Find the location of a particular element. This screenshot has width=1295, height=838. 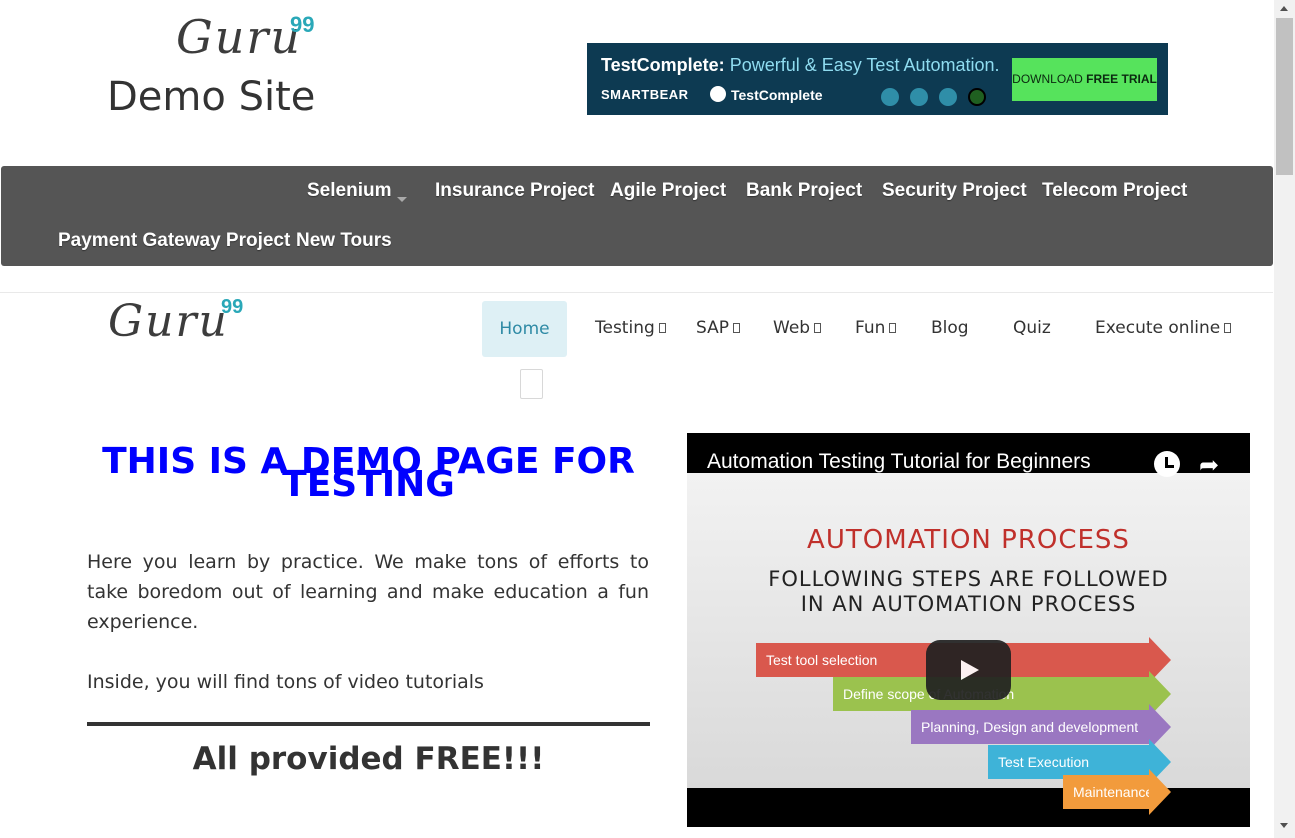

testcomplete-icon is located at coordinates (718, 94).